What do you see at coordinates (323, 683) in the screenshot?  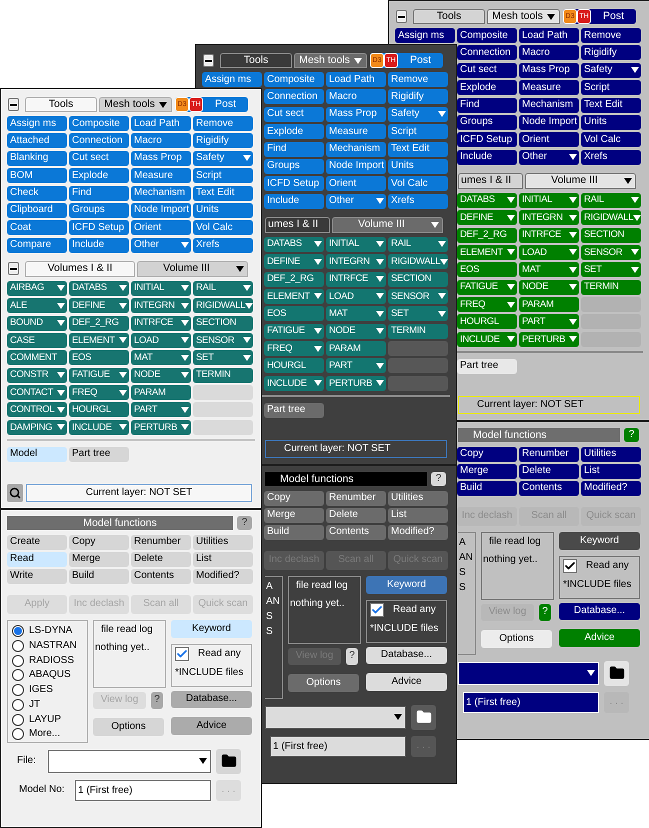 I see `options-button: Options` at bounding box center [323, 683].